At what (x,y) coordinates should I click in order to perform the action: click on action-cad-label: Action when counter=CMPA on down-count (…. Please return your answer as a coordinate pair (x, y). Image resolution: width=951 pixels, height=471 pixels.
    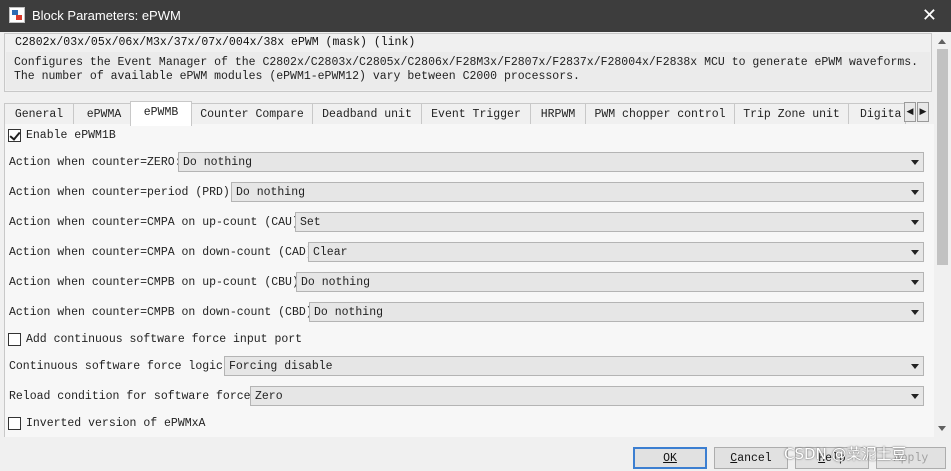
    Looking at the image, I should click on (164, 252).